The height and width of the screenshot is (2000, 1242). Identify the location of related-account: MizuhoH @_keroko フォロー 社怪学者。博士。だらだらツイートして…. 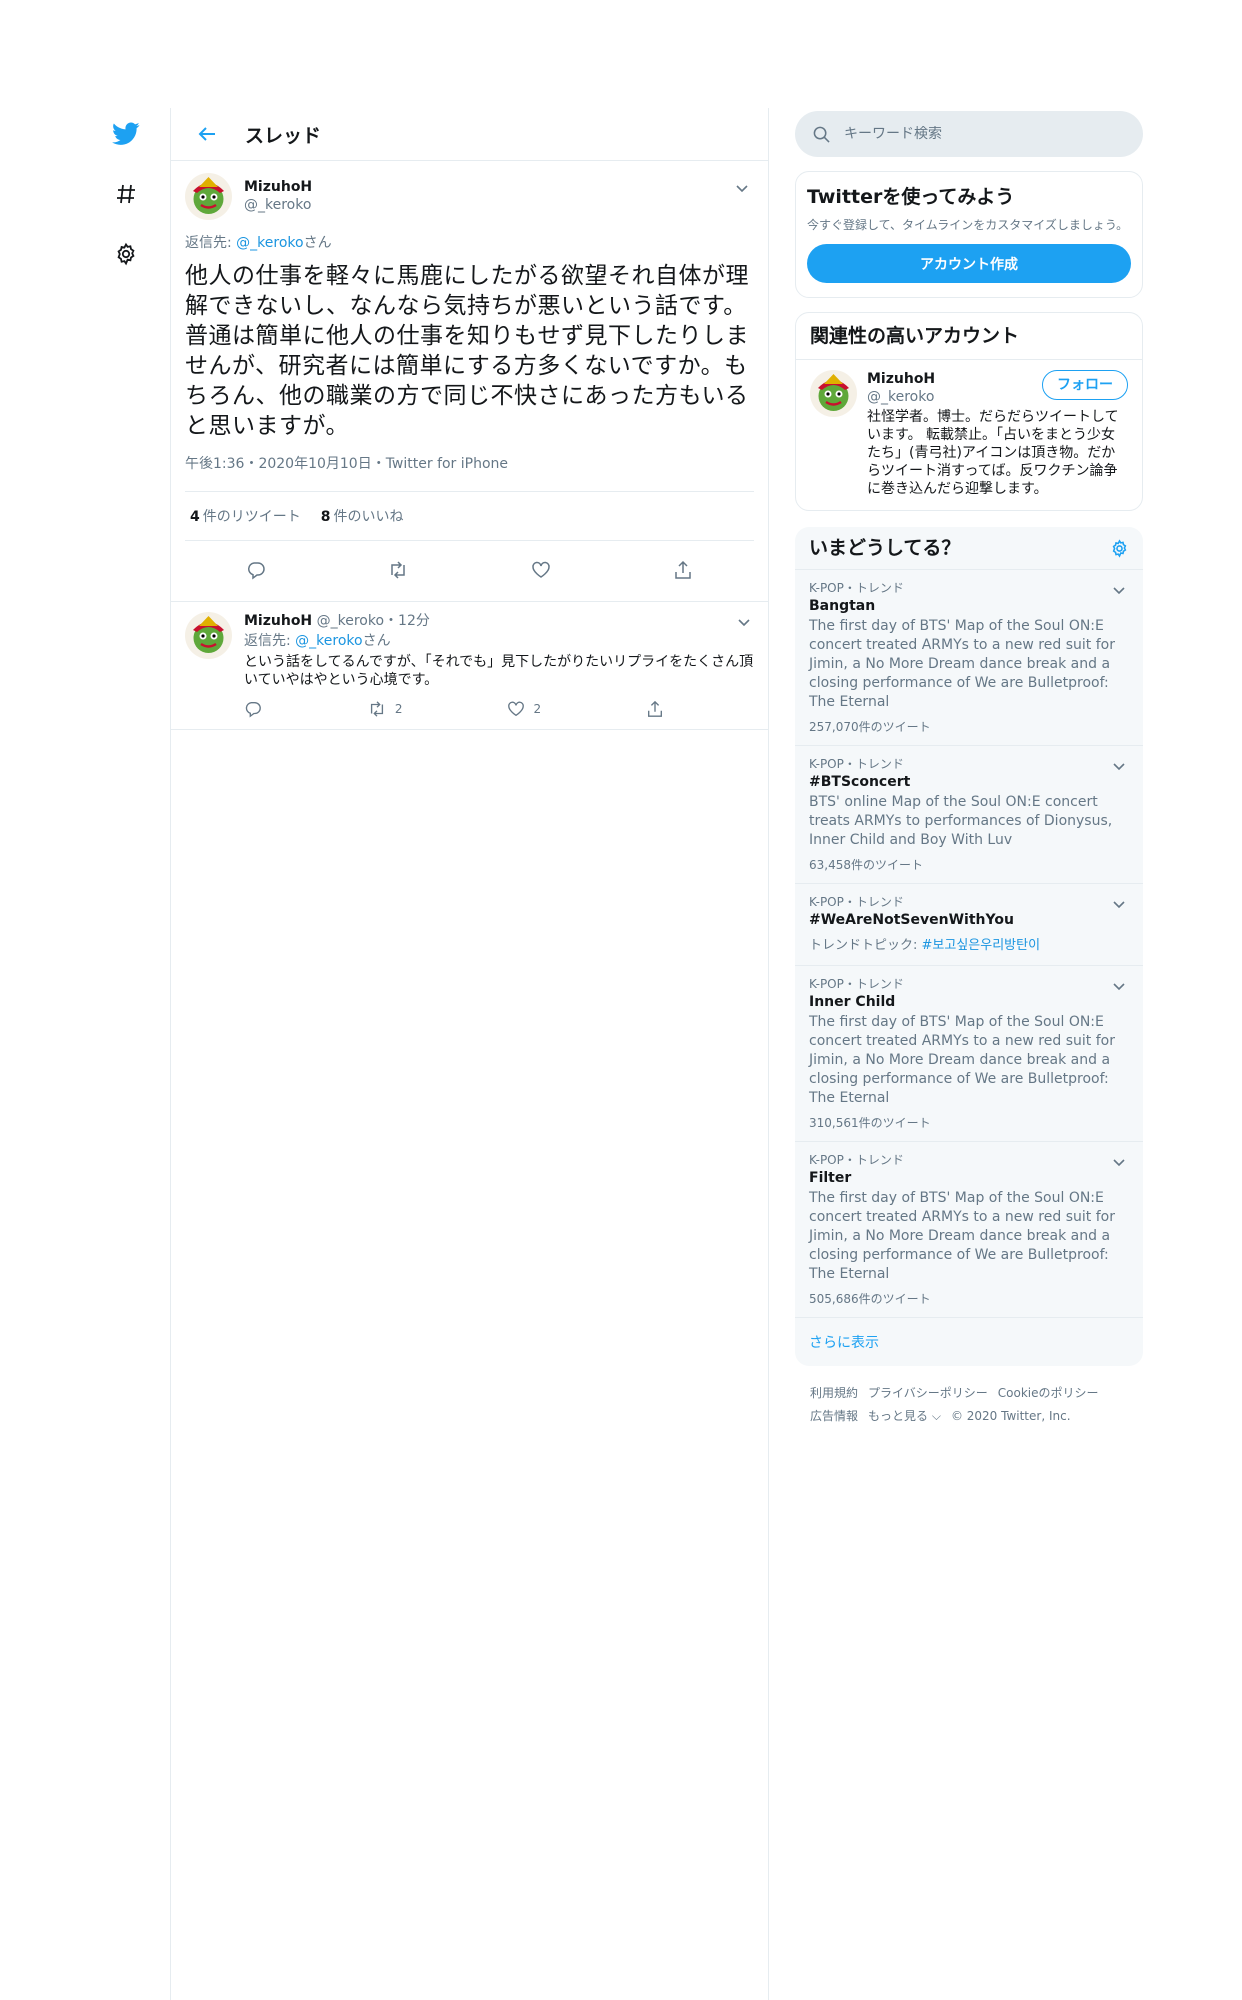
(969, 435).